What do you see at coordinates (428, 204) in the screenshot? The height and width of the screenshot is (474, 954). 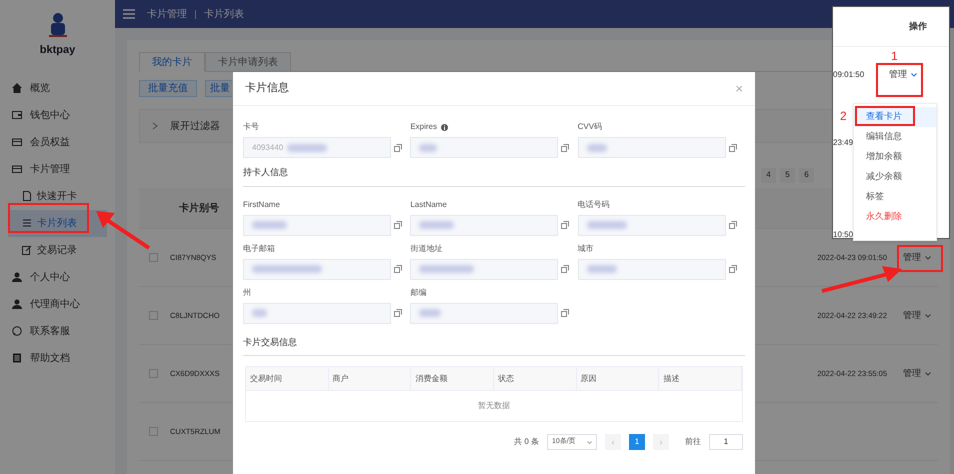 I see `field-label: LastName` at bounding box center [428, 204].